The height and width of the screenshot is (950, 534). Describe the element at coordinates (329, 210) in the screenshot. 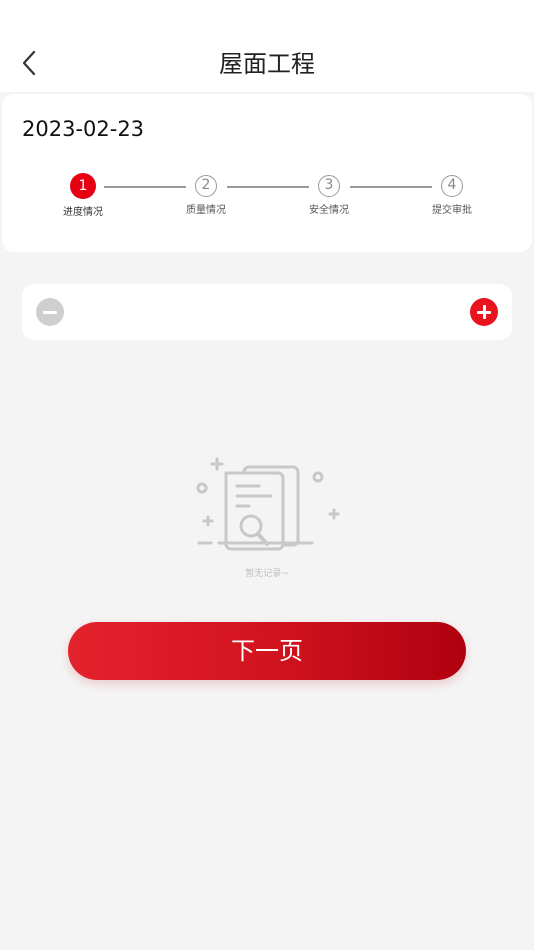

I see `step-label: 安全情况` at that location.